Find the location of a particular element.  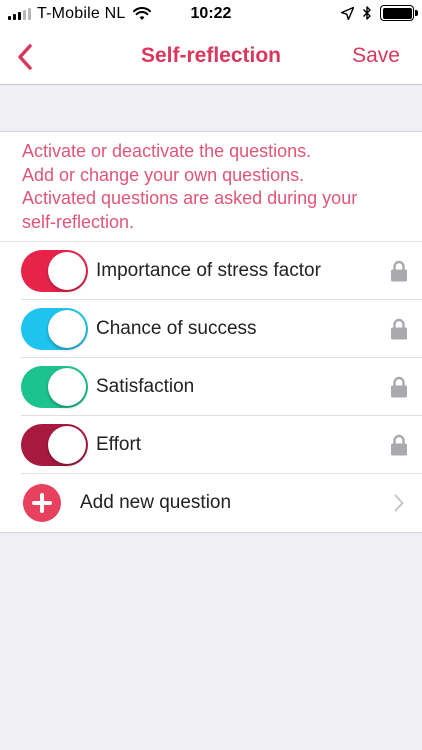

bluetooth-icon is located at coordinates (367, 13).